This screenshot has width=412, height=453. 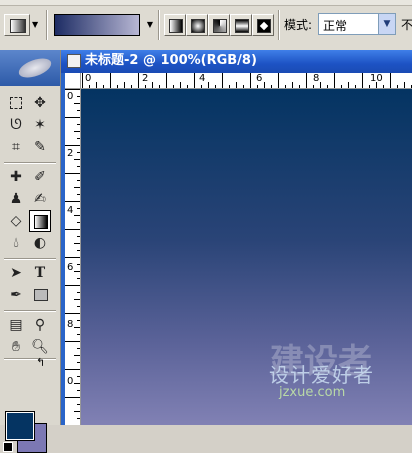 I want to click on watermark-url: jzxue.com, so click(x=312, y=392).